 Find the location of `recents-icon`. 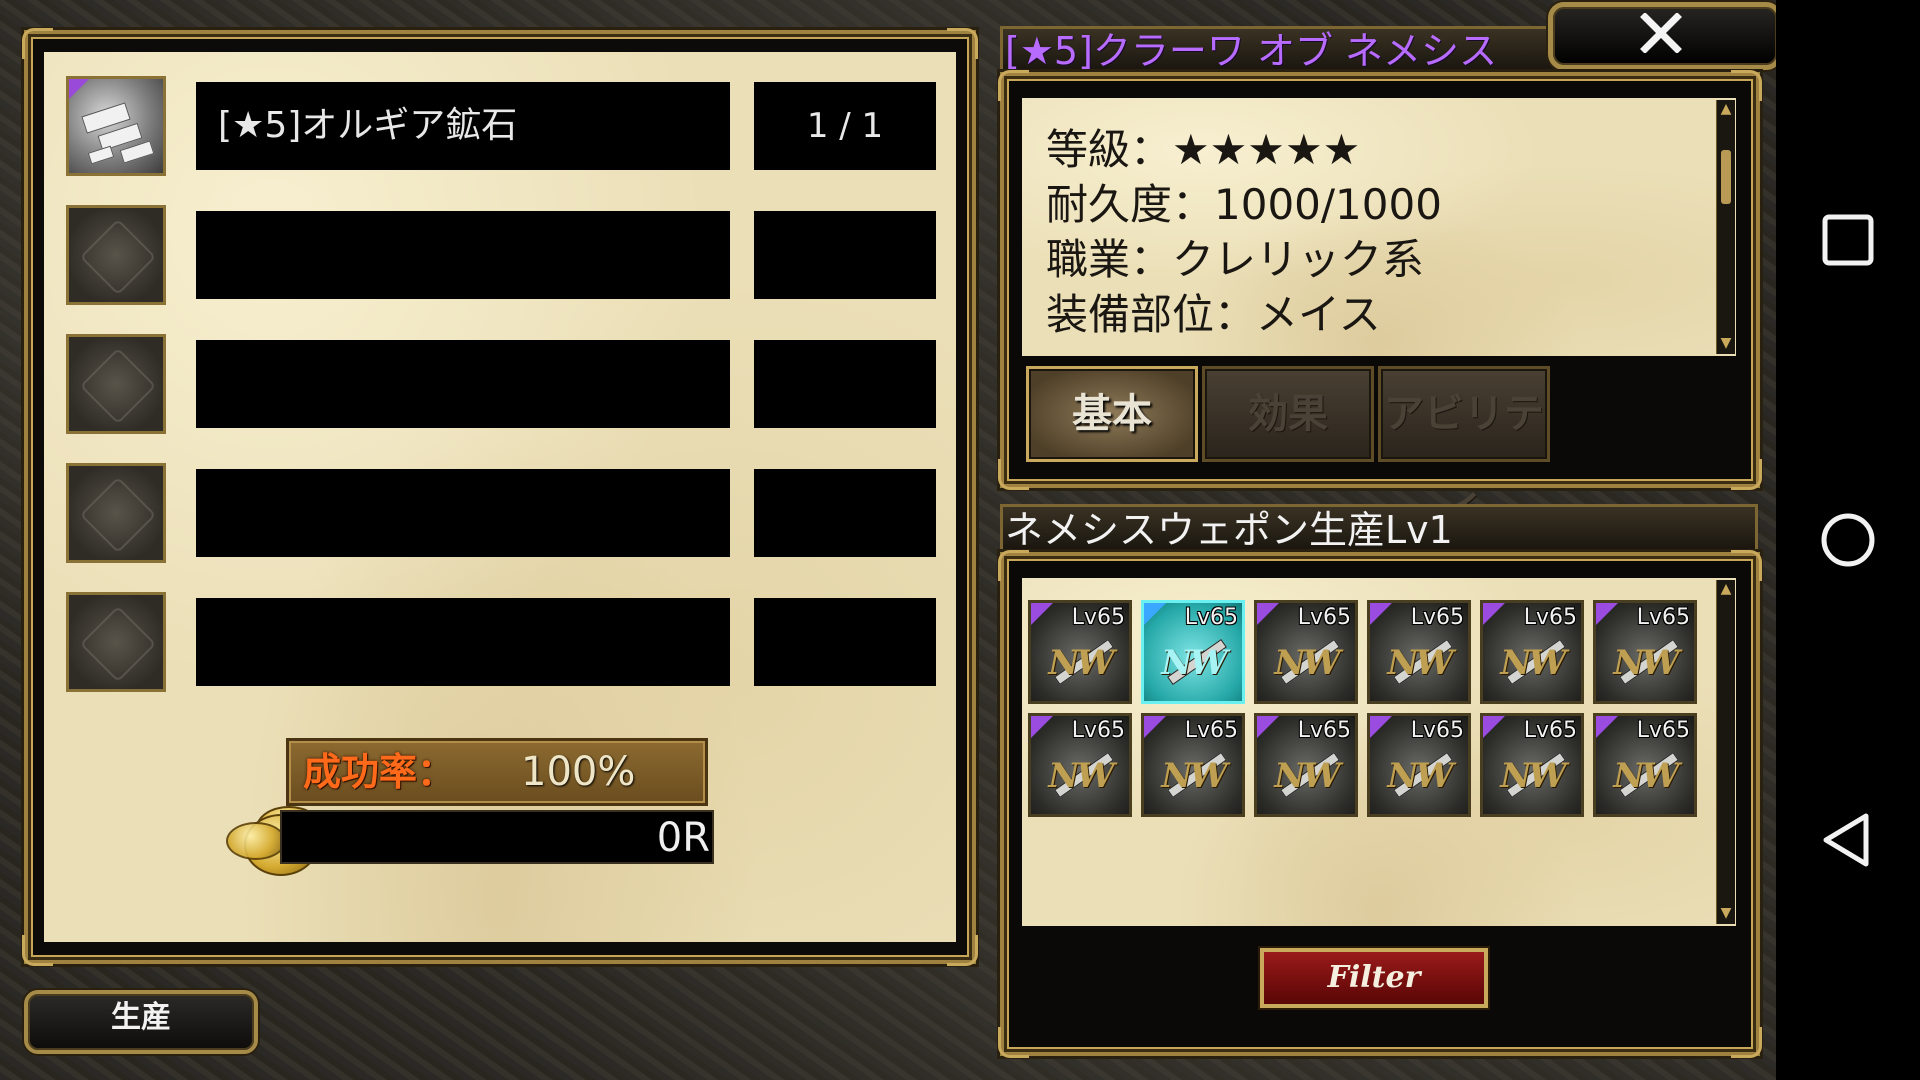

recents-icon is located at coordinates (1848, 240).